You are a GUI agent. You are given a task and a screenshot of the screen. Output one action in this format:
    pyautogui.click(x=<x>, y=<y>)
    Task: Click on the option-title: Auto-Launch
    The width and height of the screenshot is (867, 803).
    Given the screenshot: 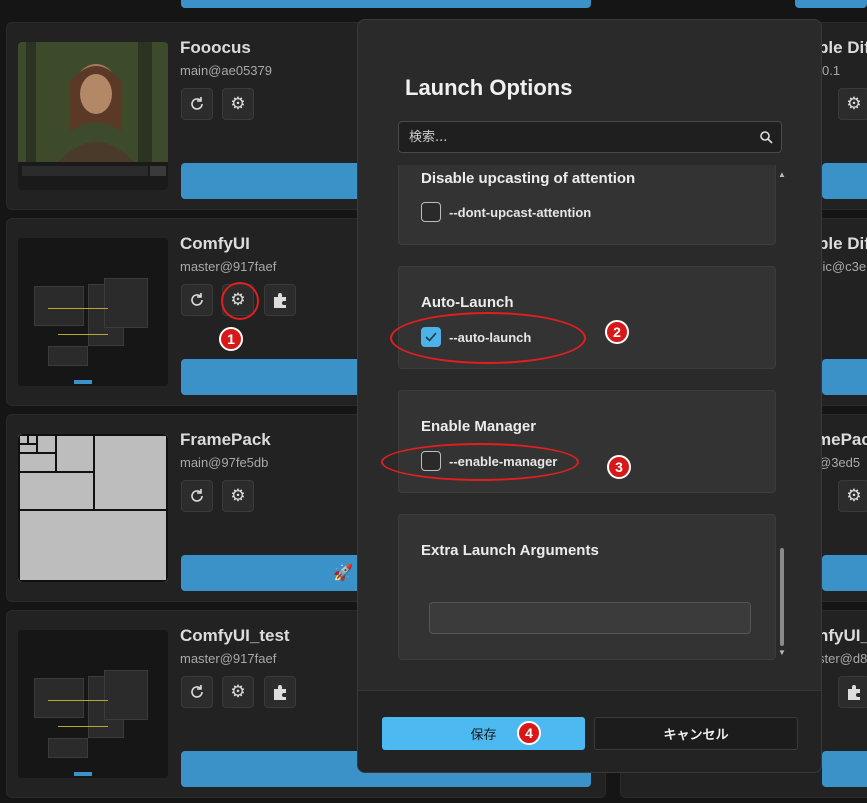 What is the action you would take?
    pyautogui.click(x=467, y=302)
    